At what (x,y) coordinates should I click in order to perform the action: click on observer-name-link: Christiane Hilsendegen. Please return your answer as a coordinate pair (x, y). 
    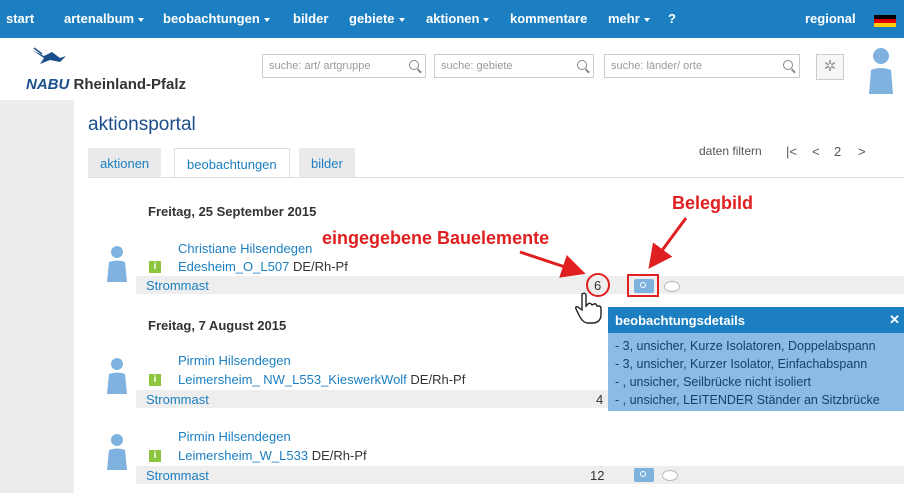
    Looking at the image, I should click on (245, 248).